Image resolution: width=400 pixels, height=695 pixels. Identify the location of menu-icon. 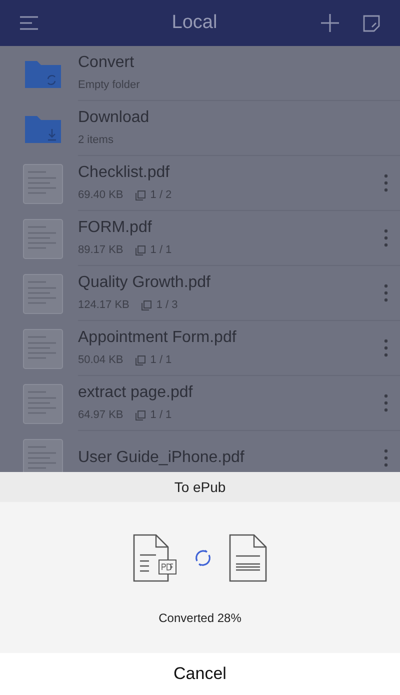
(29, 23).